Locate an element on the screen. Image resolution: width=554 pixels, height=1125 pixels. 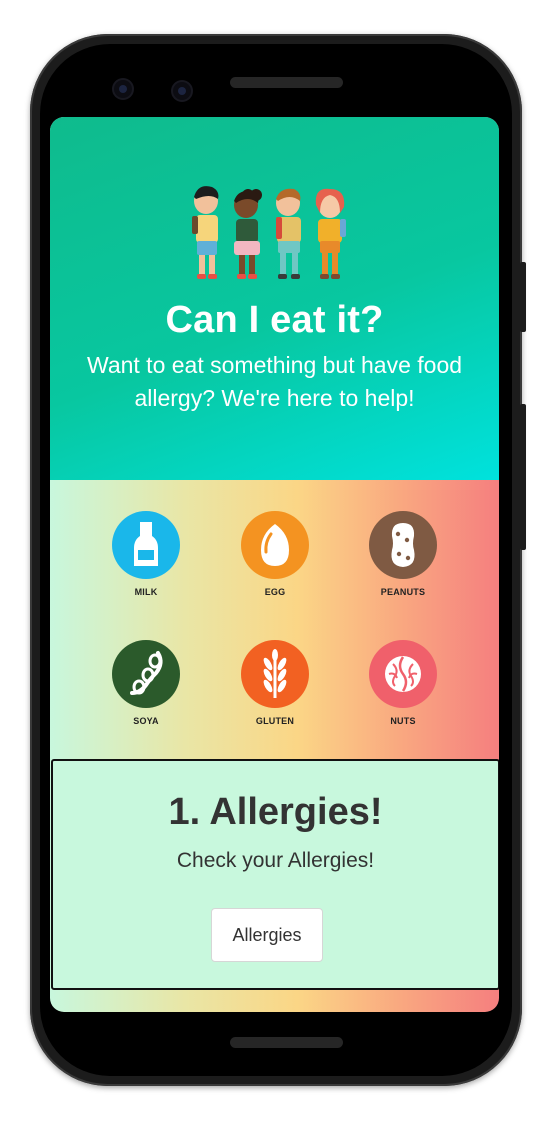
allergen-soya-circle is located at coordinates (146, 674).